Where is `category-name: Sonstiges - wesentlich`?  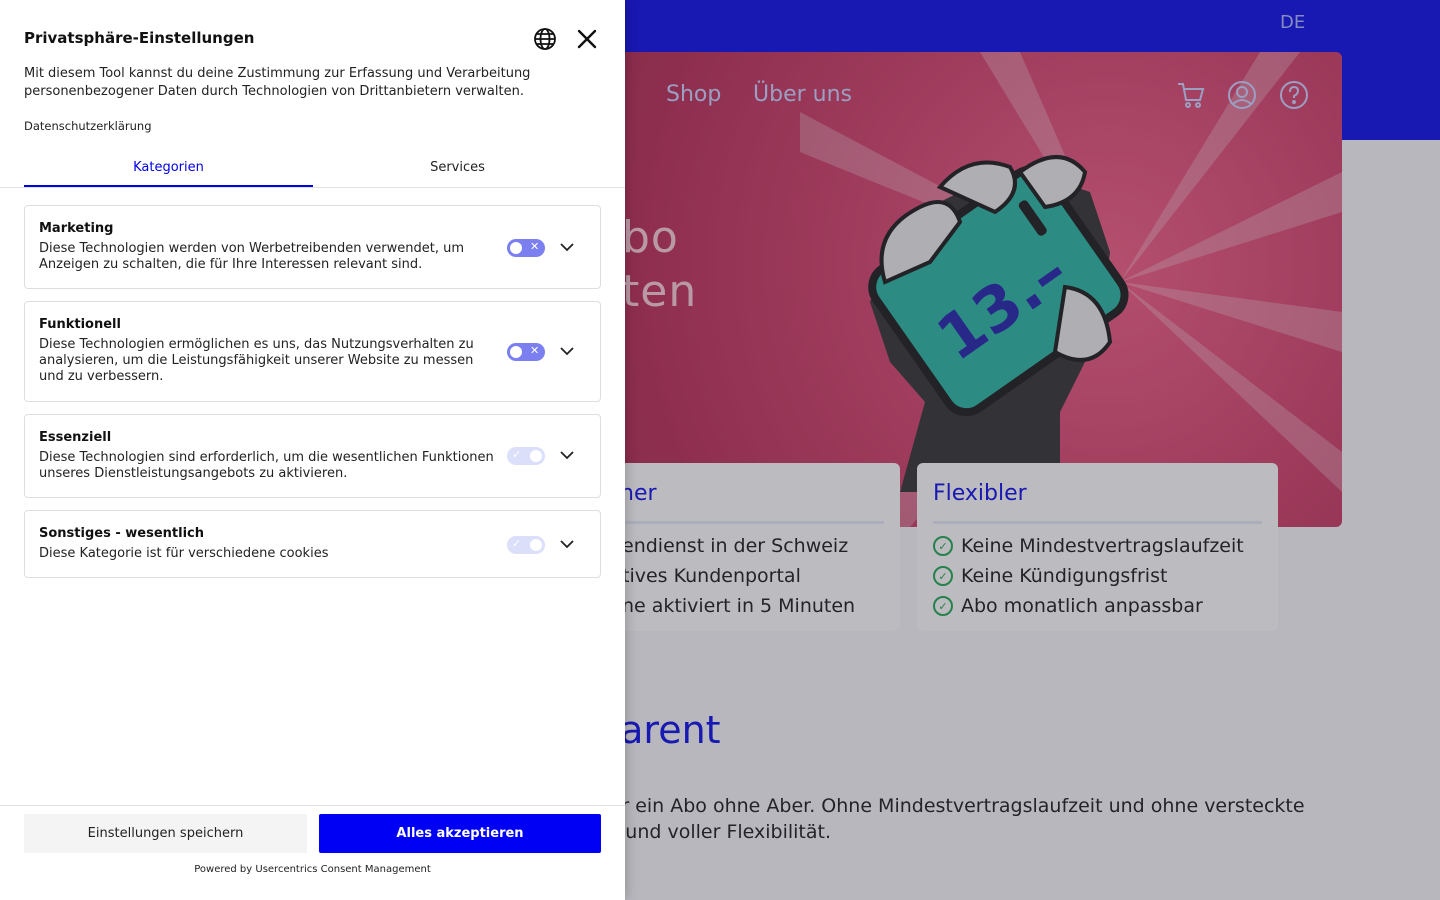
category-name: Sonstiges - wesentlich is located at coordinates (121, 533).